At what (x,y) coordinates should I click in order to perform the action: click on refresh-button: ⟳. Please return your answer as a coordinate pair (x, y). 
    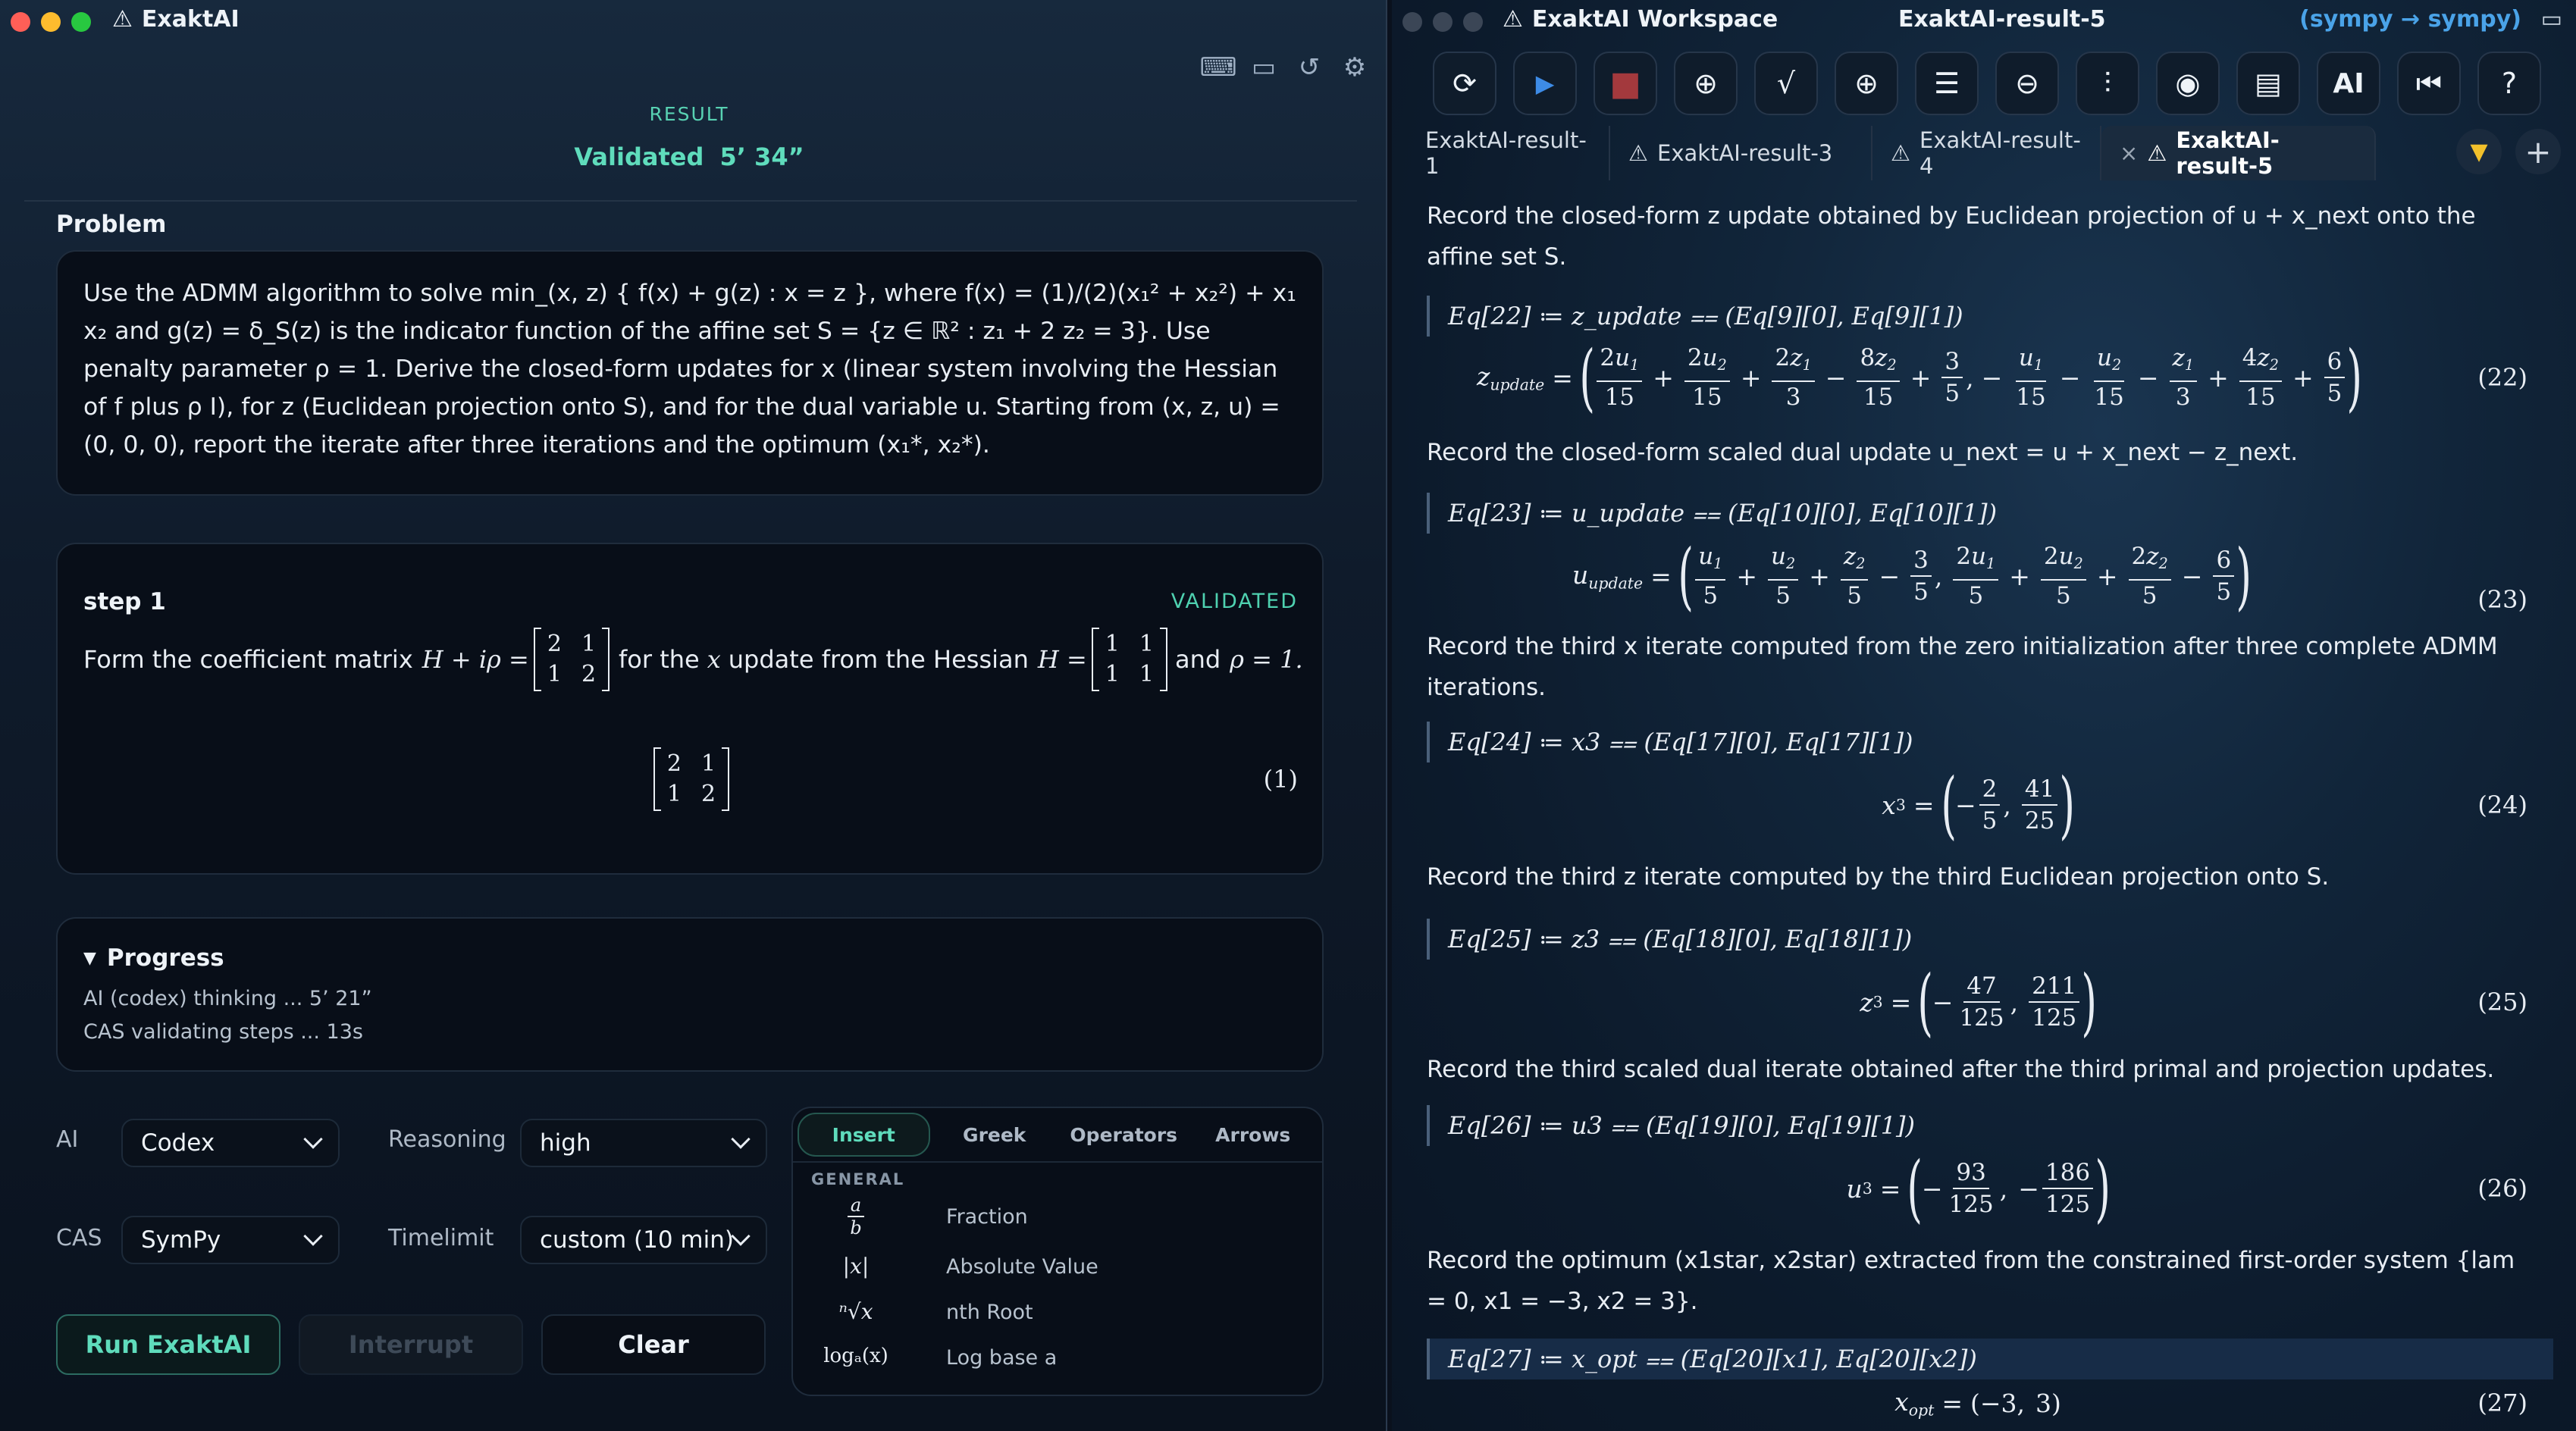
    Looking at the image, I should click on (1464, 83).